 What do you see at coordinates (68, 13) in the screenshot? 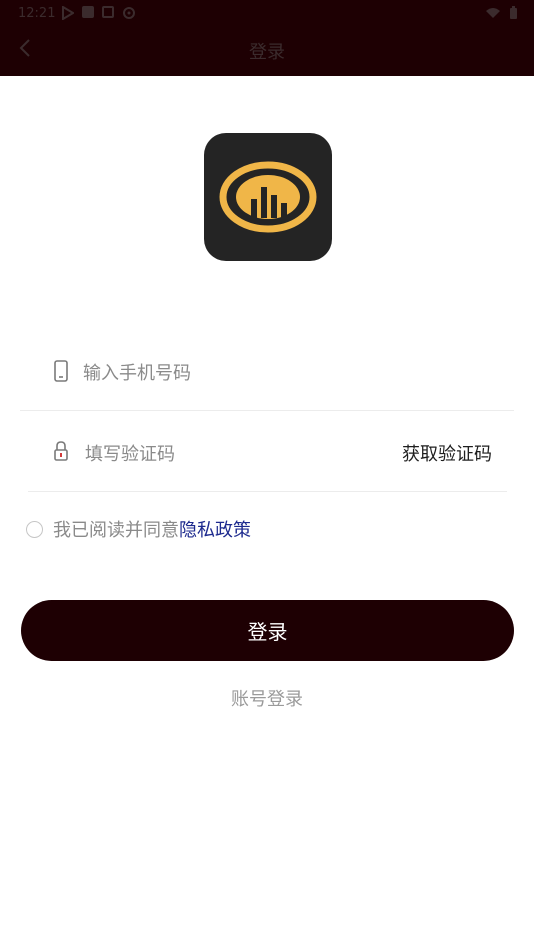
I see `play-icon` at bounding box center [68, 13].